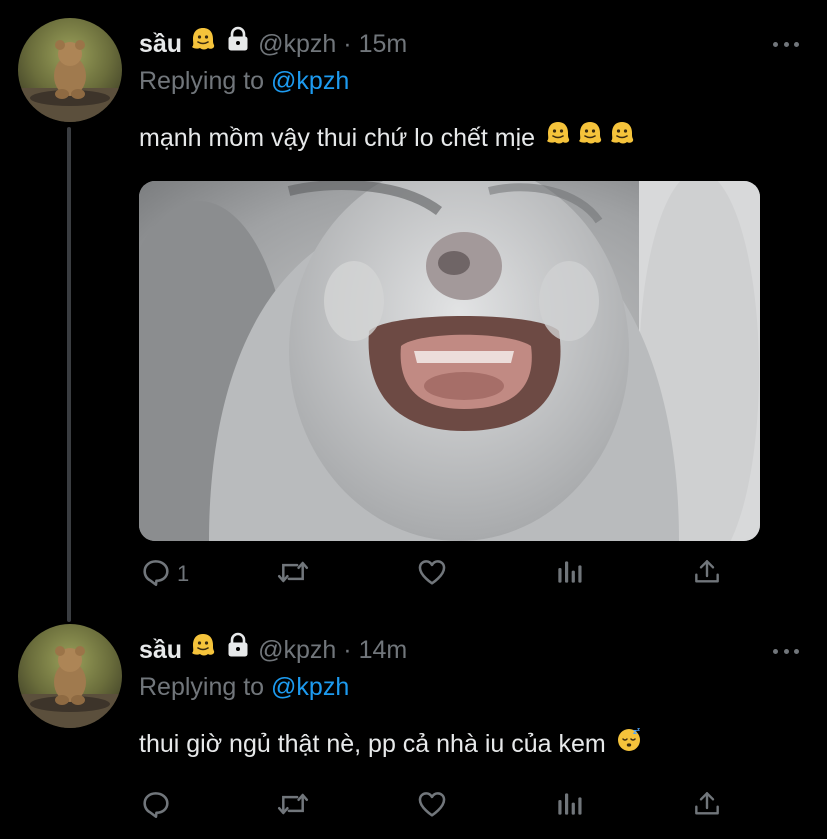  Describe the element at coordinates (383, 44) in the screenshot. I see `timestamp: 15m` at that location.